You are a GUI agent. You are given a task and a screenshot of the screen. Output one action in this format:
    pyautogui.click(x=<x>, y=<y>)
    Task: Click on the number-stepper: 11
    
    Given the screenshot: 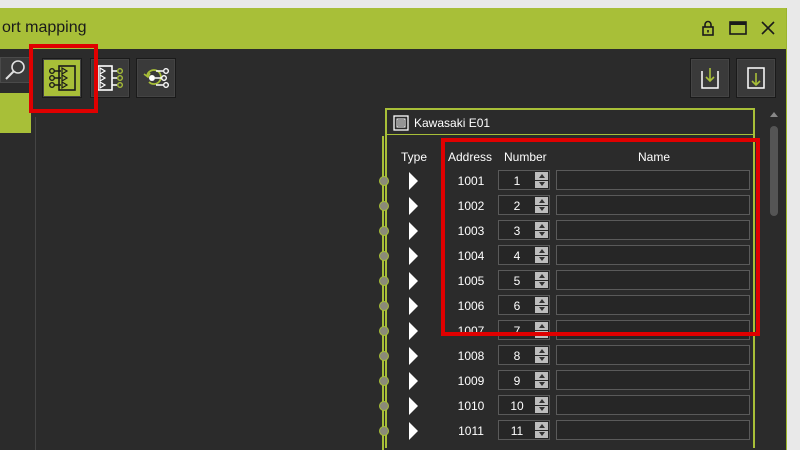 What is the action you would take?
    pyautogui.click(x=524, y=430)
    